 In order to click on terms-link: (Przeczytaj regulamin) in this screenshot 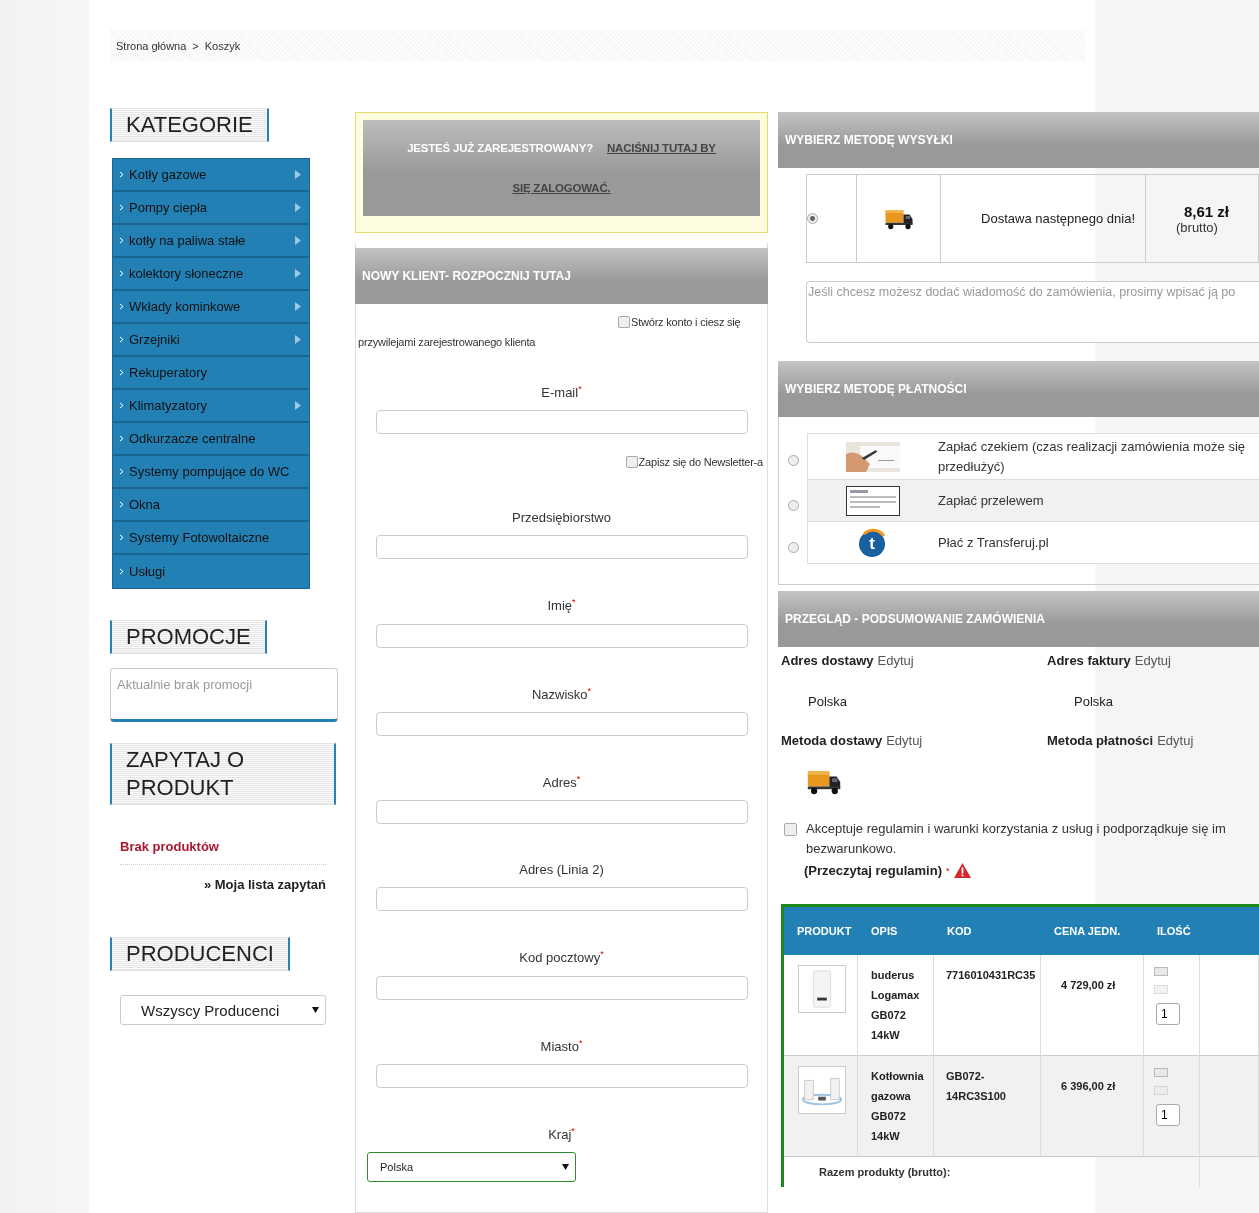, I will do `click(873, 870)`.